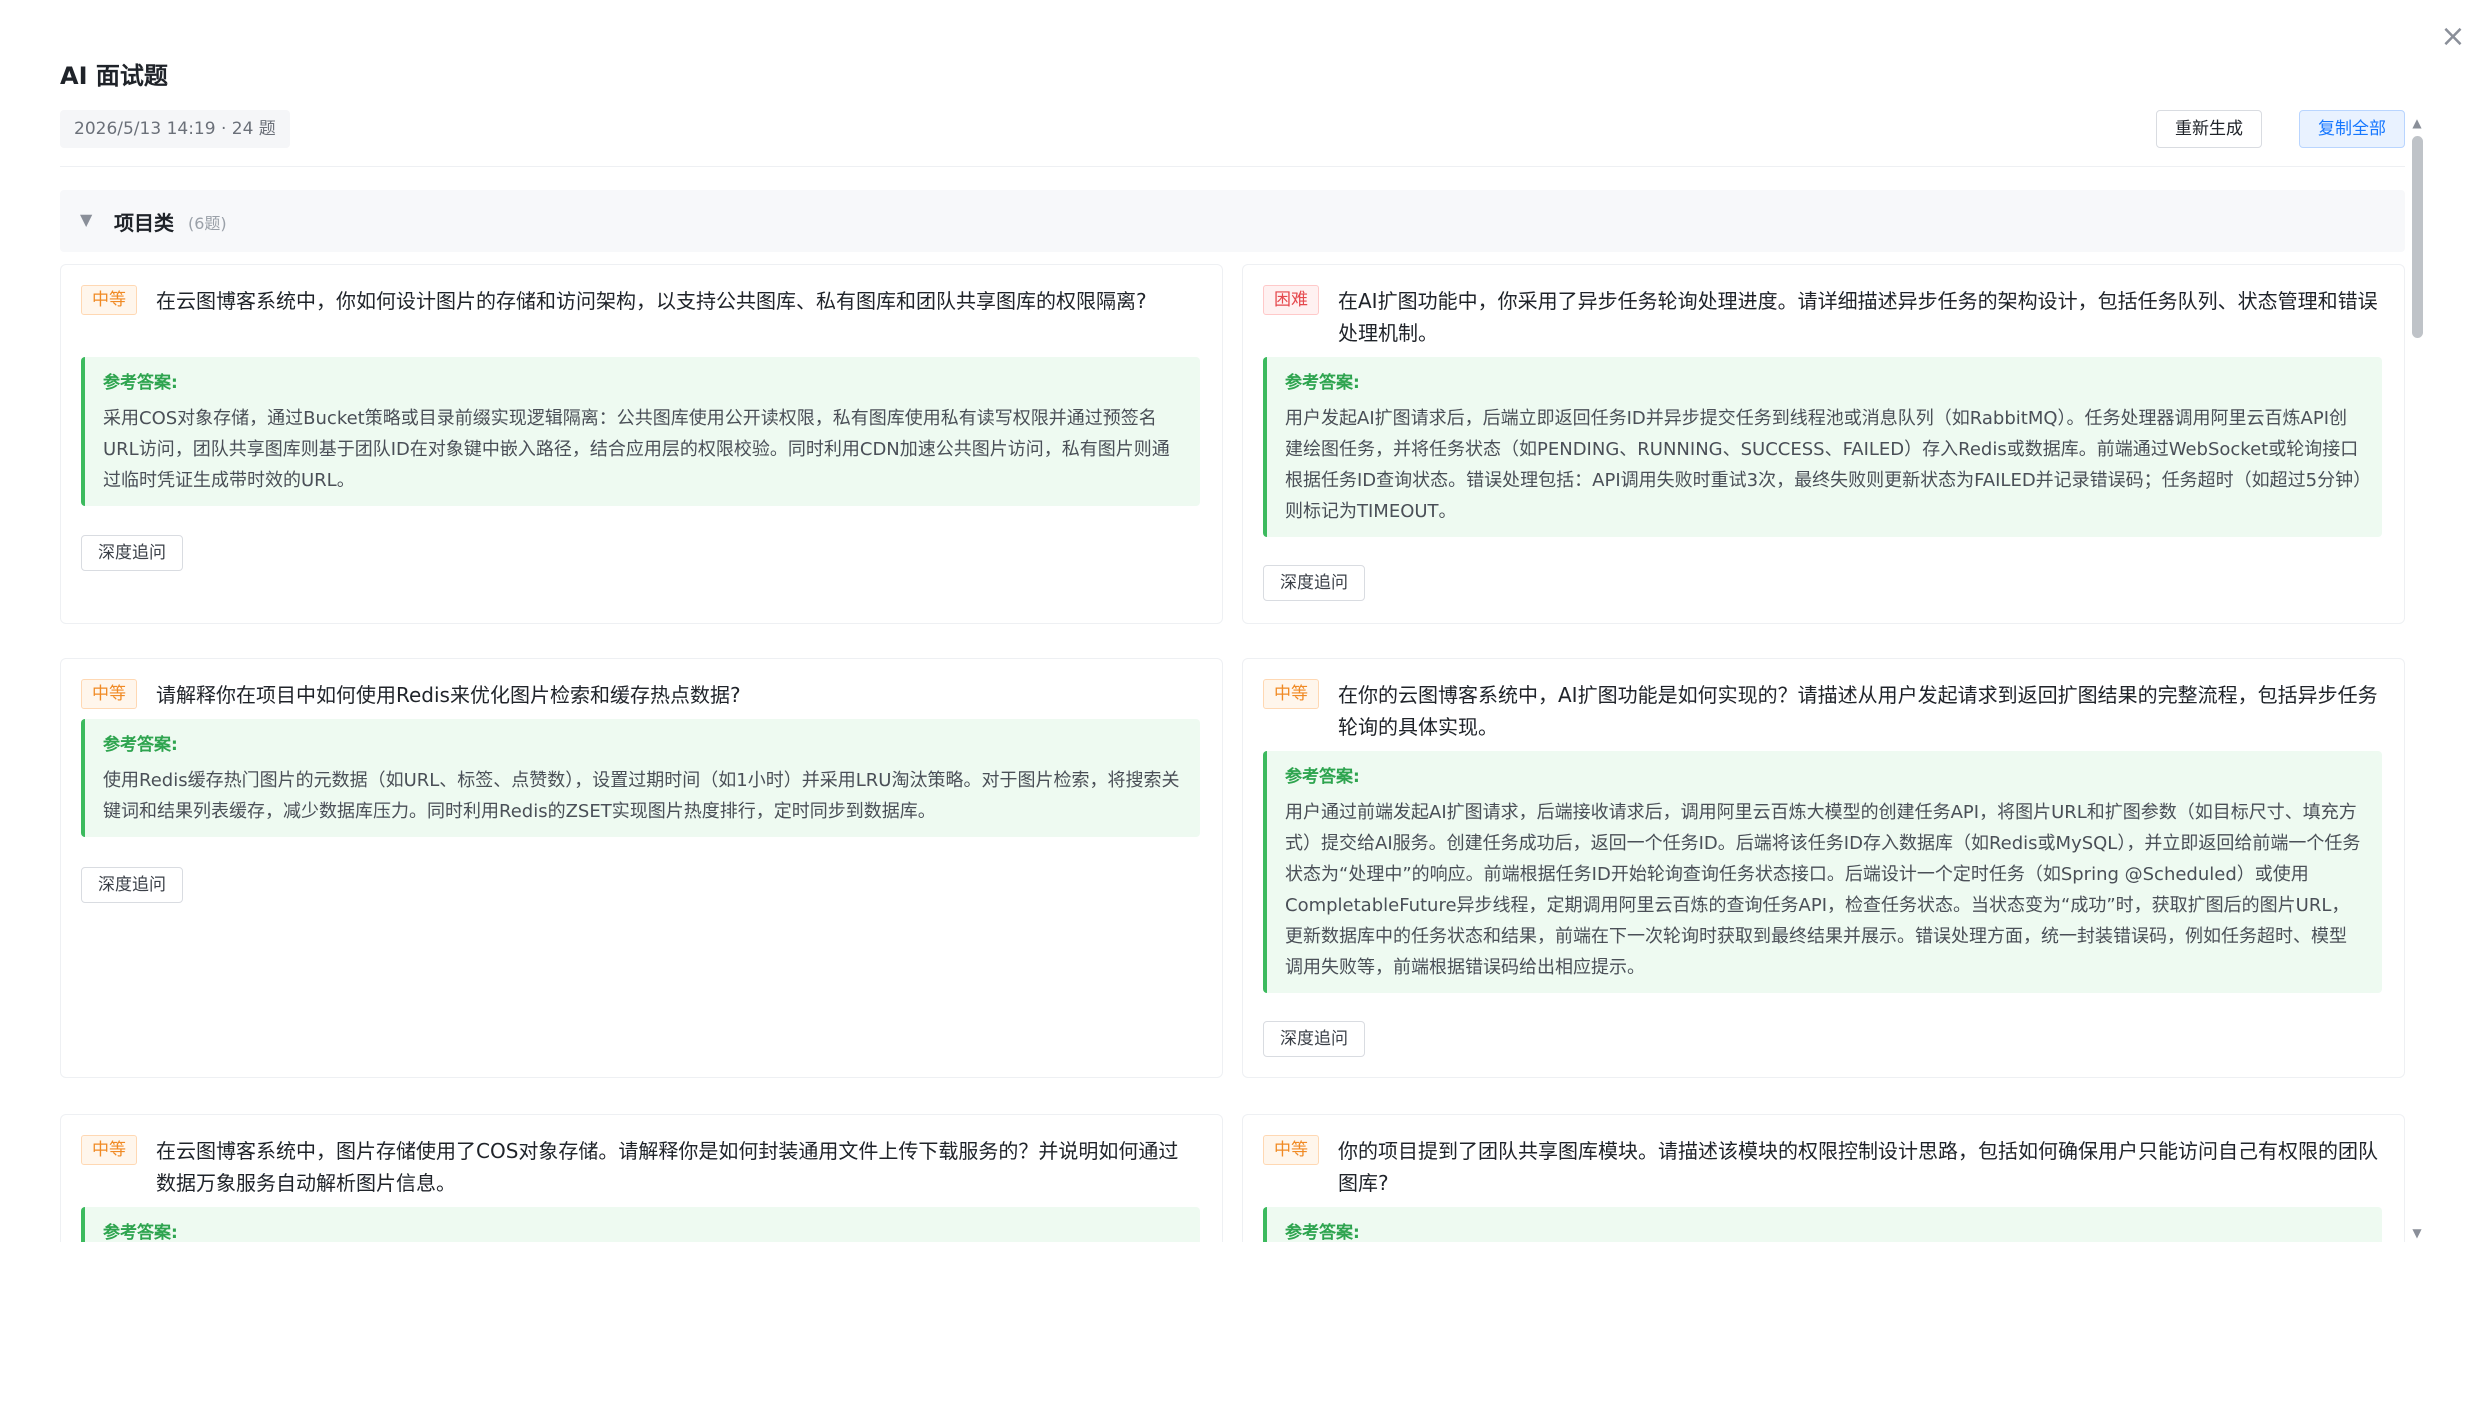  I want to click on scrollbar-thumb, so click(2417, 237).